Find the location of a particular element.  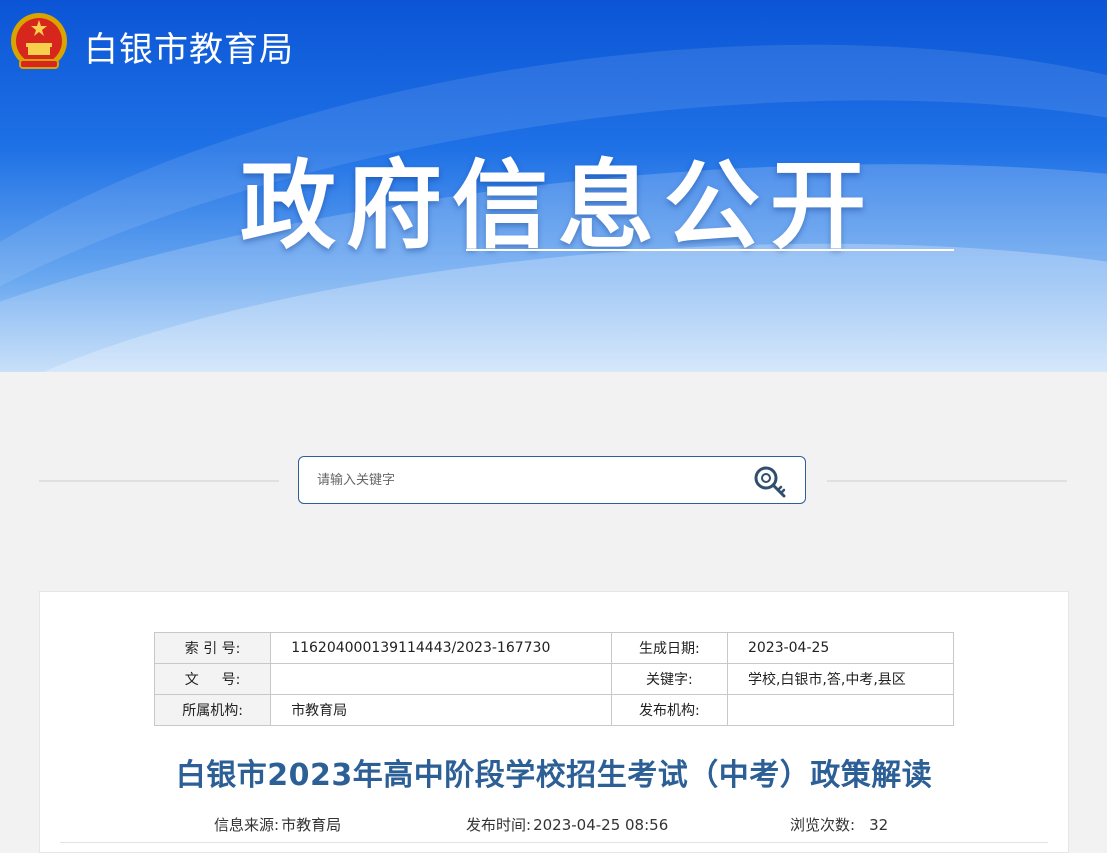

info-time-label: 发布时间: is located at coordinates (499, 825).